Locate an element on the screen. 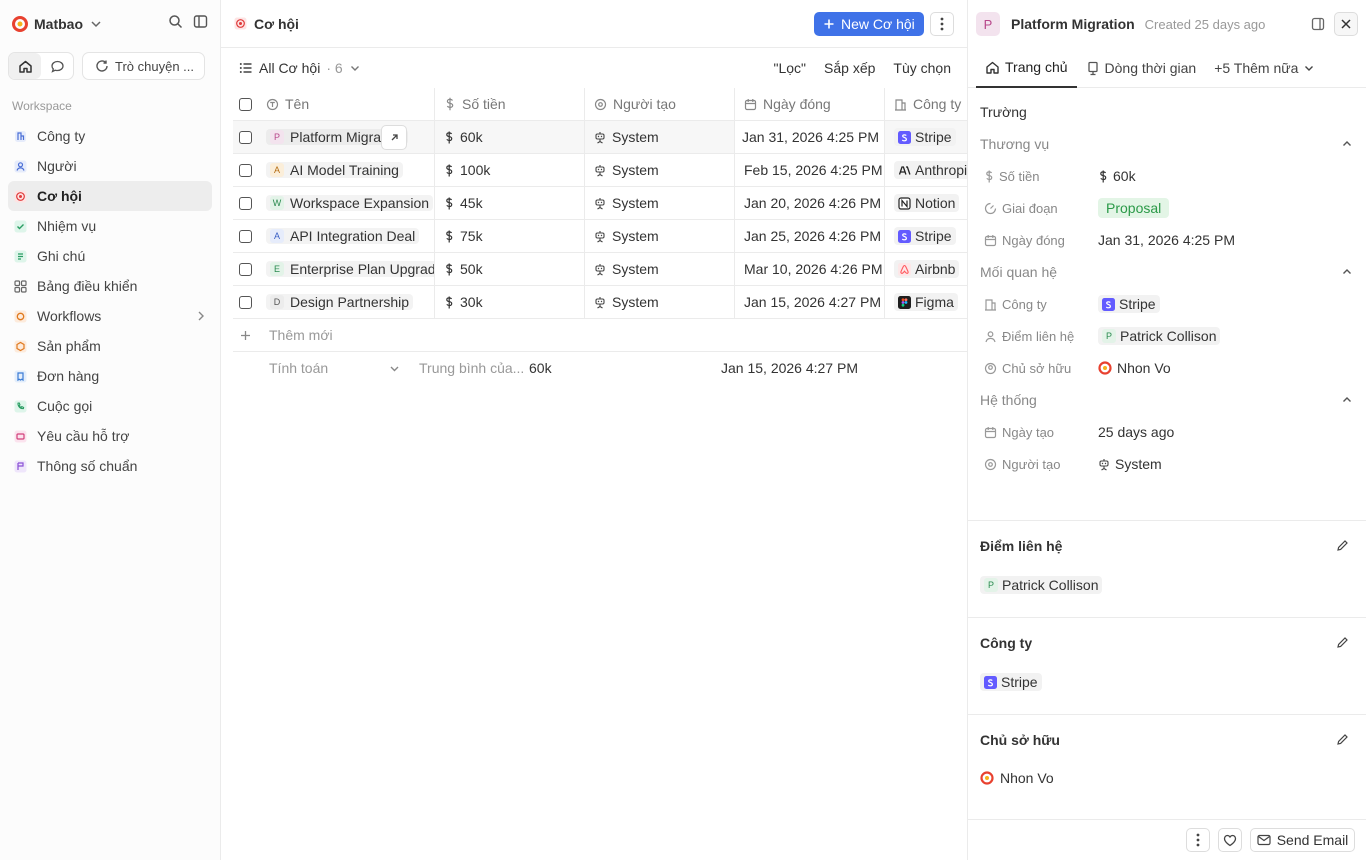  amount-cell: 100k is located at coordinates (510, 170).